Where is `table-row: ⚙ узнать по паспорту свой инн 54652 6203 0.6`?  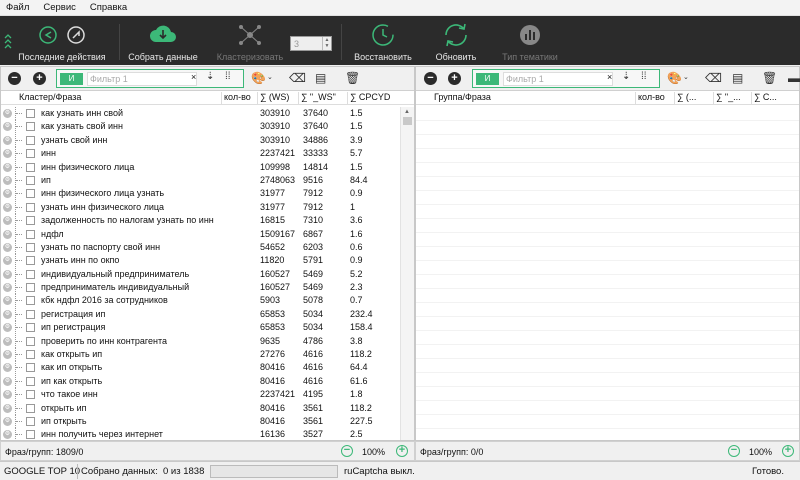
table-row: ⚙ узнать по паспорту свой инн 54652 6203 0.6 is located at coordinates (200, 247).